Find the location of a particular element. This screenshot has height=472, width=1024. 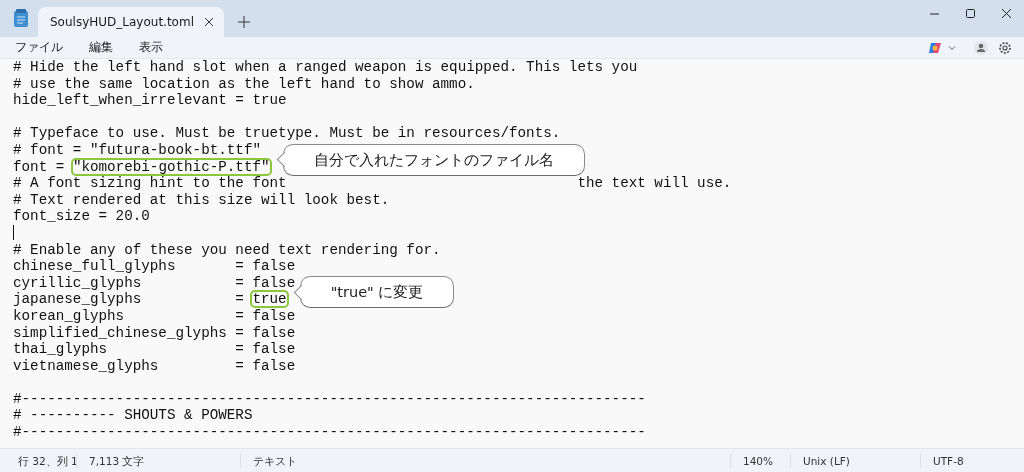

menu-item: 表示 is located at coordinates (151, 47).